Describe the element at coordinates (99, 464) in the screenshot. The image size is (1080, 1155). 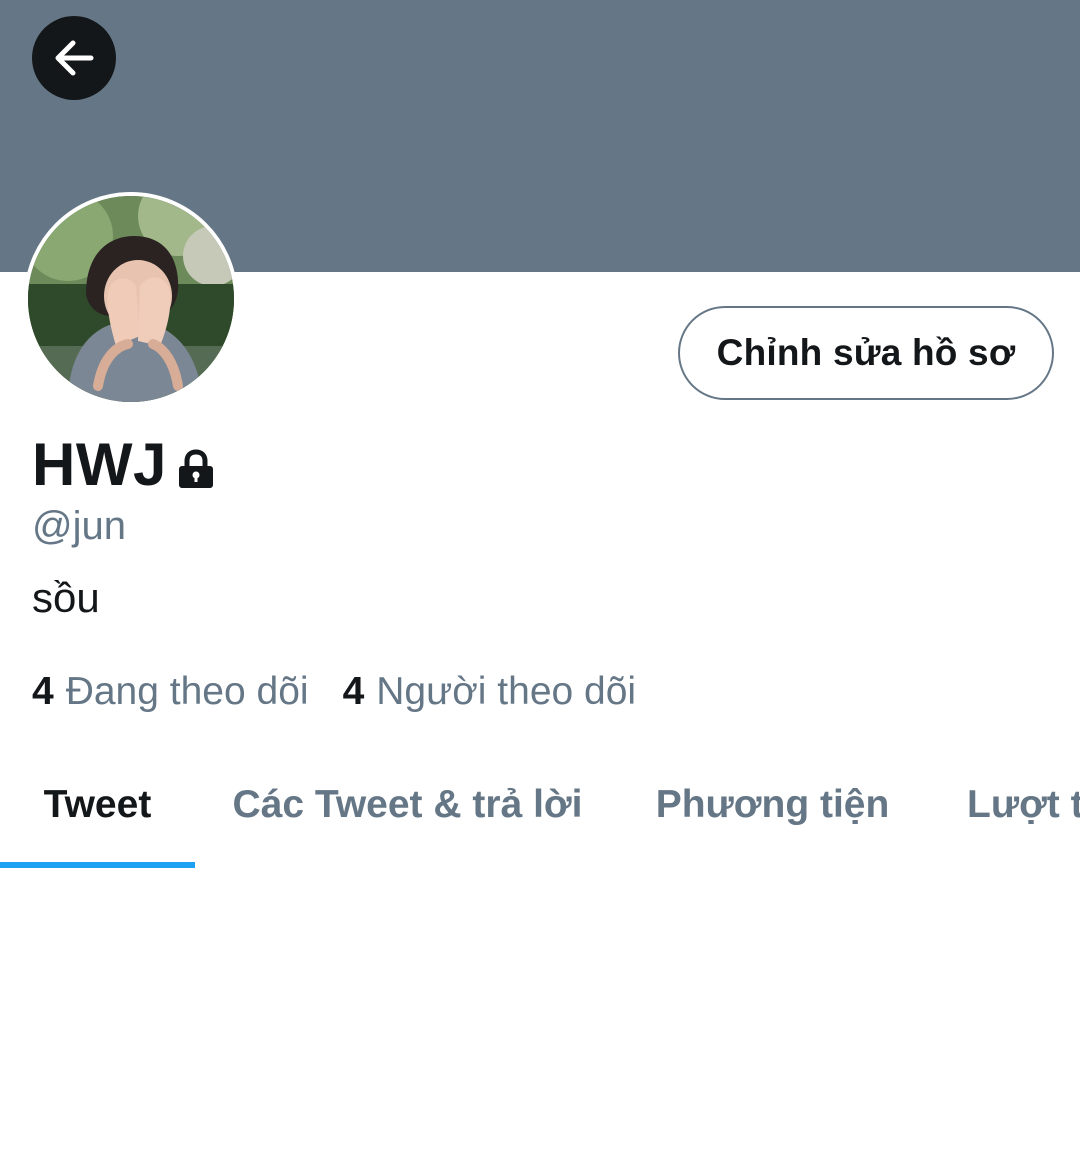
I see `display-name: HWJ` at that location.